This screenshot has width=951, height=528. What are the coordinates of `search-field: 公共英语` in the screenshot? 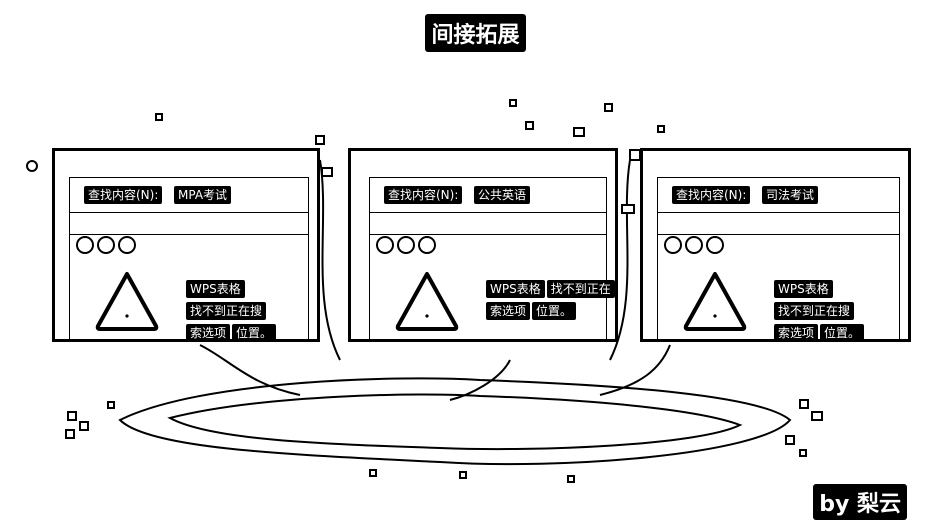 It's located at (502, 195).